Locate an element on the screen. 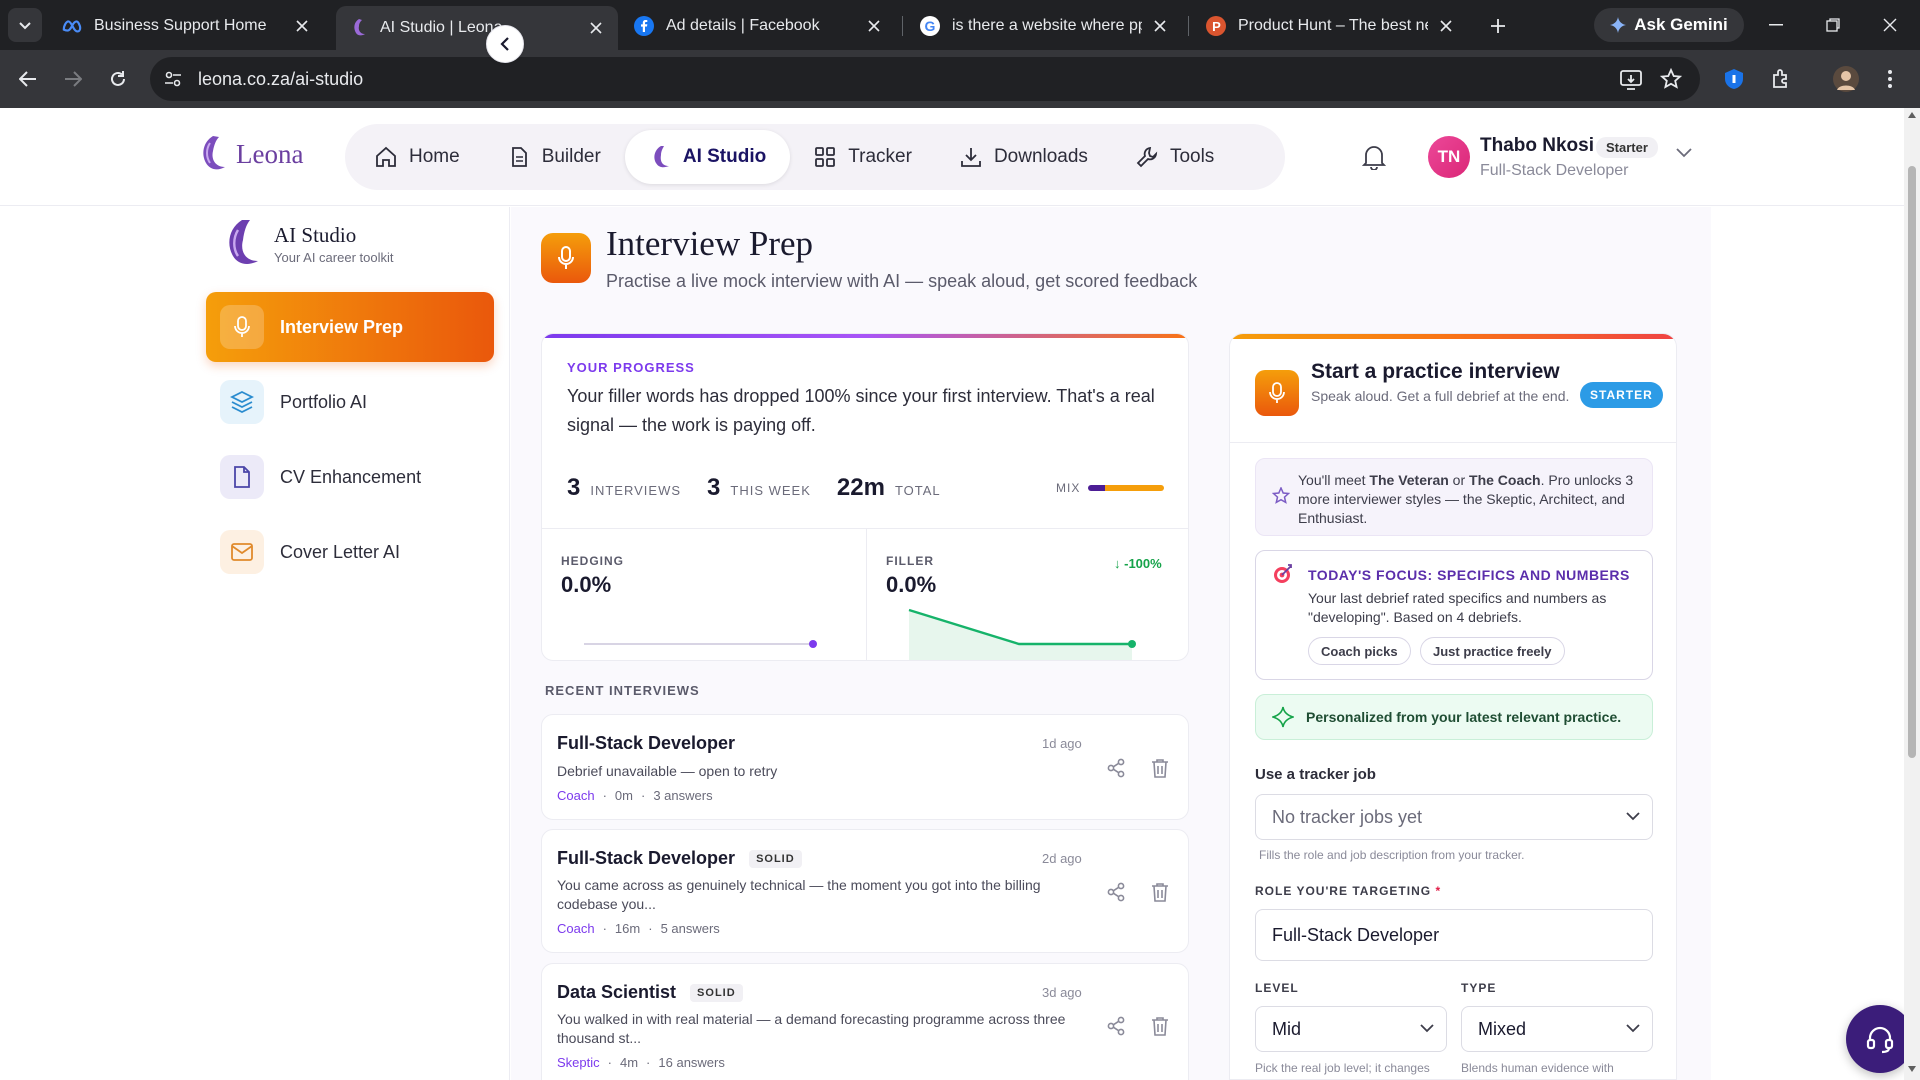  type-value: Mixed is located at coordinates (1502, 1028).